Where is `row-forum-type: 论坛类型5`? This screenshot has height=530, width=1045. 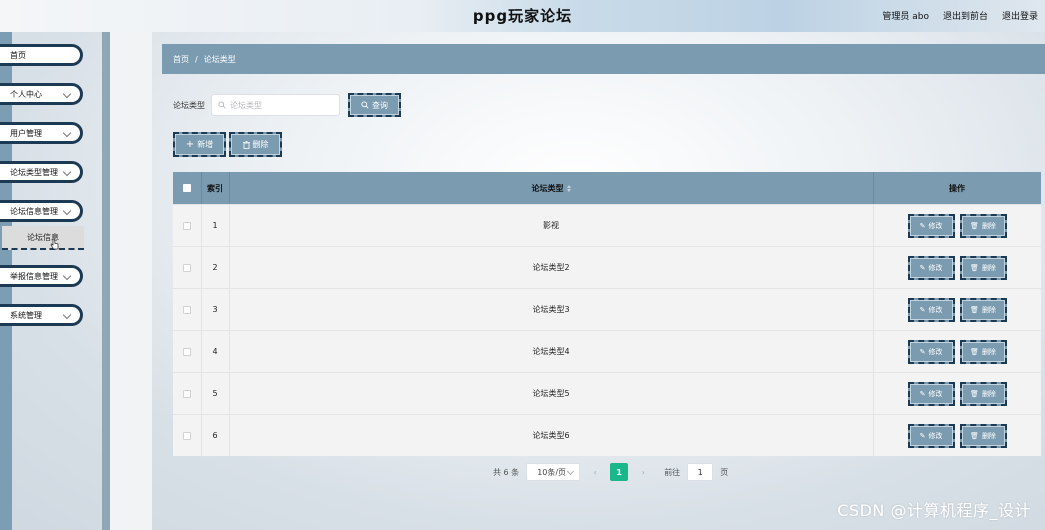 row-forum-type: 论坛类型5 is located at coordinates (551, 393).